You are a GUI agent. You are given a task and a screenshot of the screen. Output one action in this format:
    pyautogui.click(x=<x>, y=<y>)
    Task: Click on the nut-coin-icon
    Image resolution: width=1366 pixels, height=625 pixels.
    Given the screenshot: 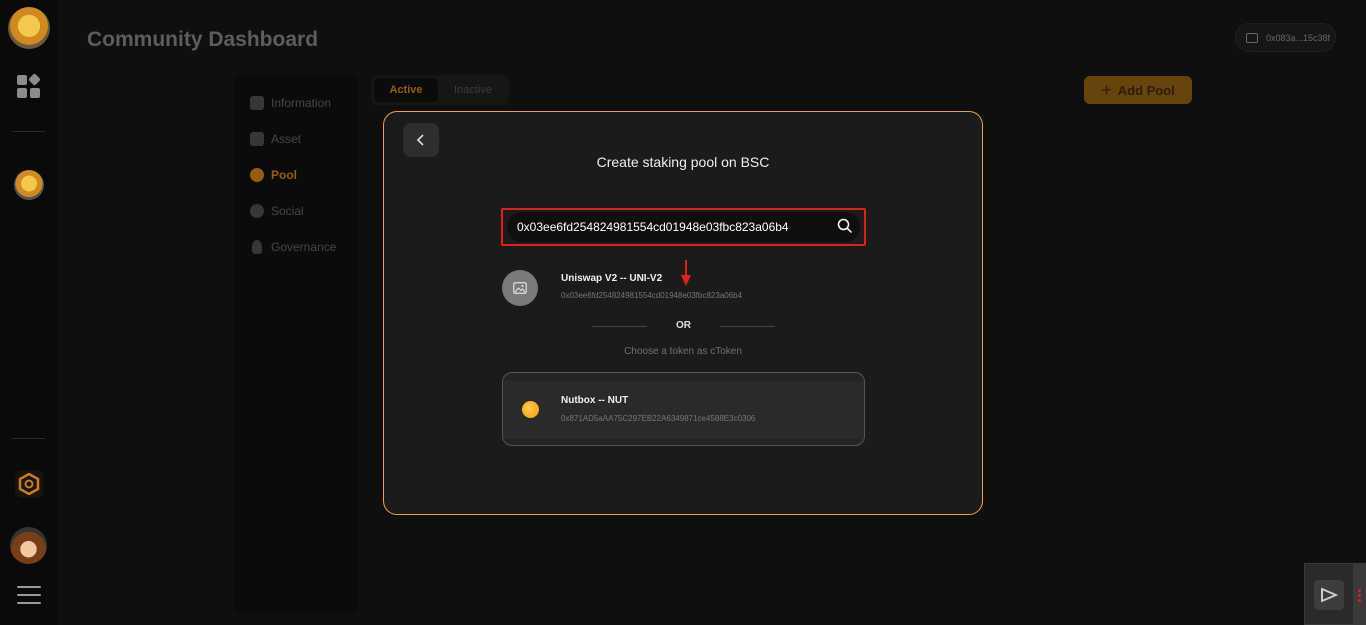 What is the action you would take?
    pyautogui.click(x=530, y=409)
    